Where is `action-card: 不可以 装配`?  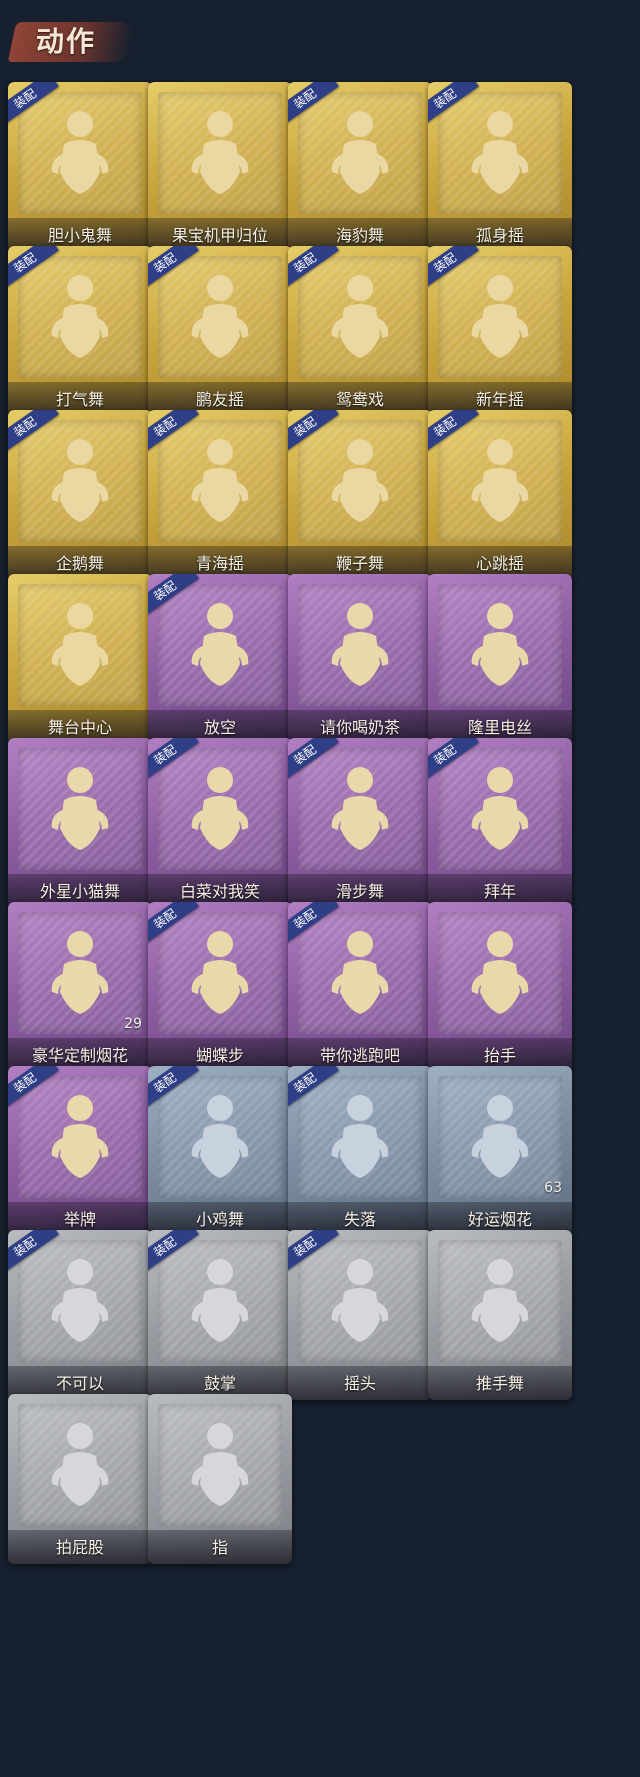
action-card: 不可以 装配 is located at coordinates (80, 1315).